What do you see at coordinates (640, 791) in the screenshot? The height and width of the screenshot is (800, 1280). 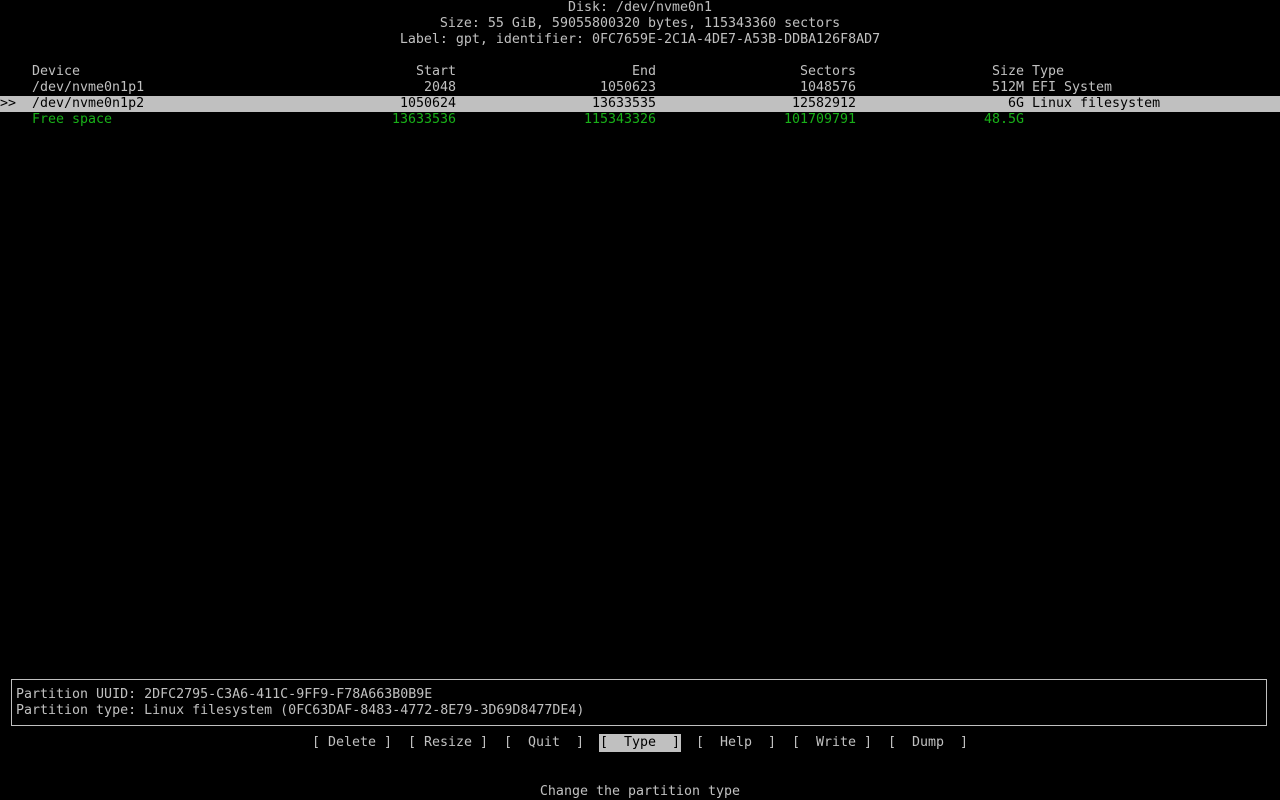 I see `status-hint: Change the partition type` at bounding box center [640, 791].